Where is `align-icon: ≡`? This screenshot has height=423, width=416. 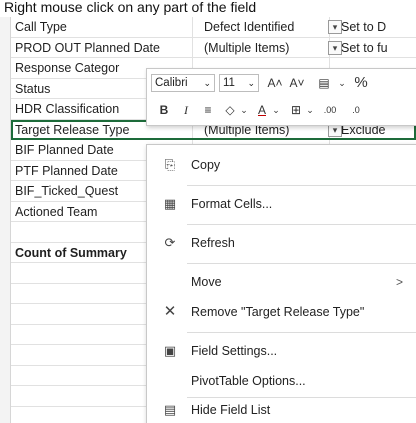
align-icon: ≡ is located at coordinates (208, 110).